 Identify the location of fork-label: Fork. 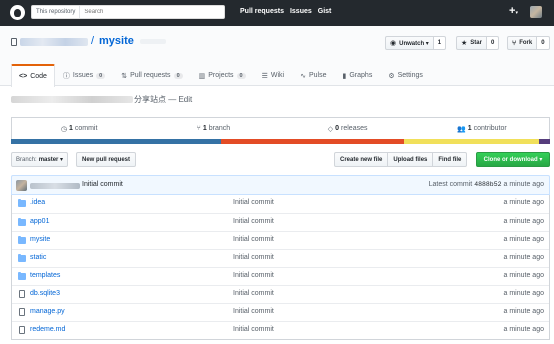
(526, 43).